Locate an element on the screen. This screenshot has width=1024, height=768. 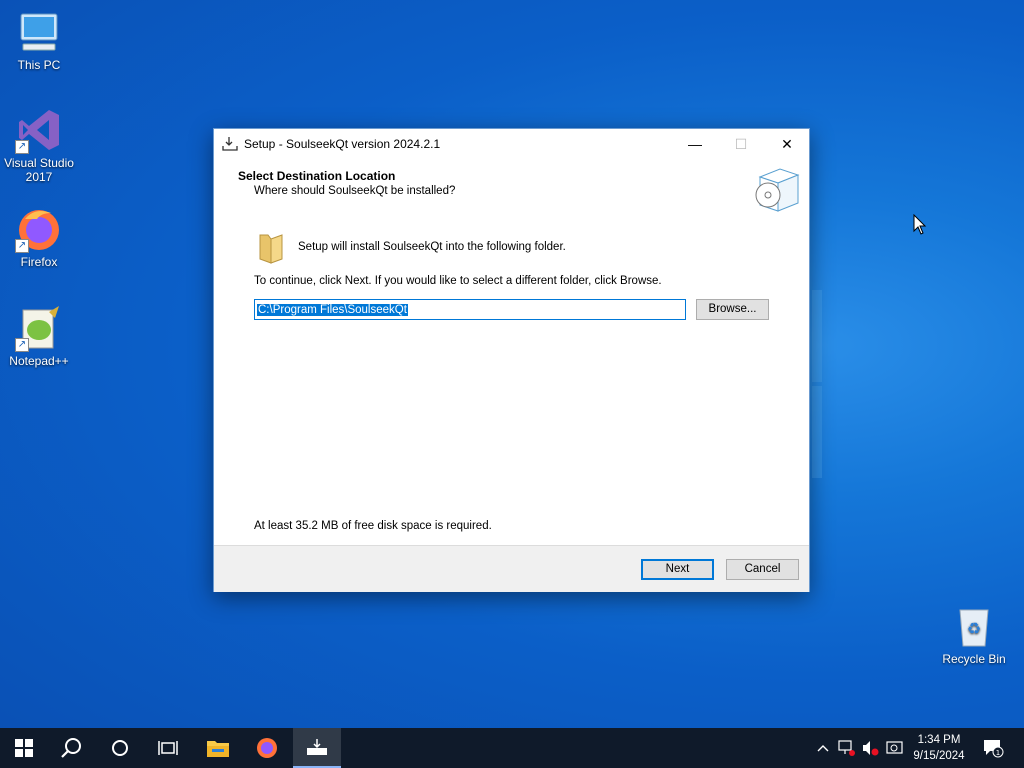
search-icon is located at coordinates (71, 748).